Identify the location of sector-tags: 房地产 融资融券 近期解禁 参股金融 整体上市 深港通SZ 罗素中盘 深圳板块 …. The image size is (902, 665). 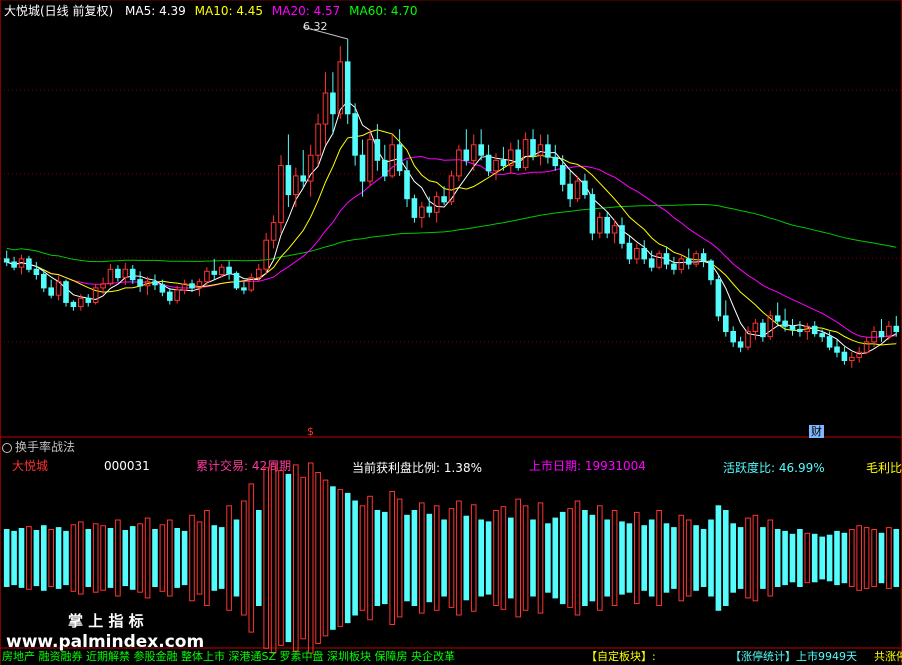
(228, 656).